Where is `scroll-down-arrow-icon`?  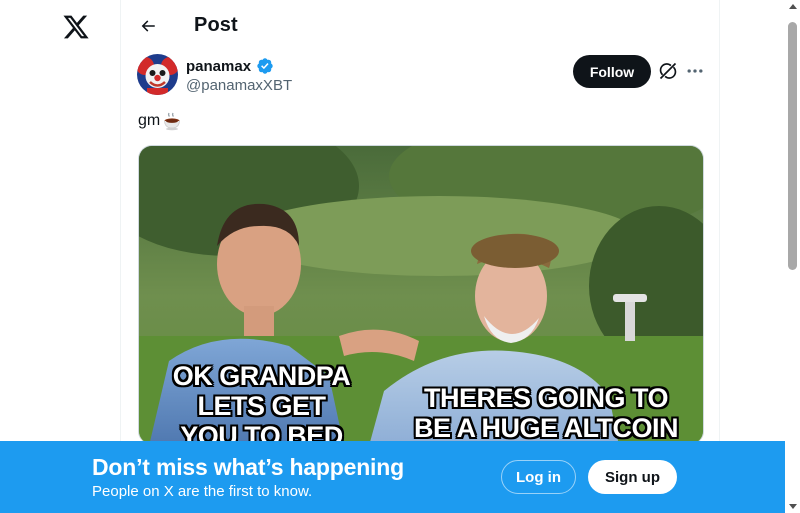 scroll-down-arrow-icon is located at coordinates (793, 506).